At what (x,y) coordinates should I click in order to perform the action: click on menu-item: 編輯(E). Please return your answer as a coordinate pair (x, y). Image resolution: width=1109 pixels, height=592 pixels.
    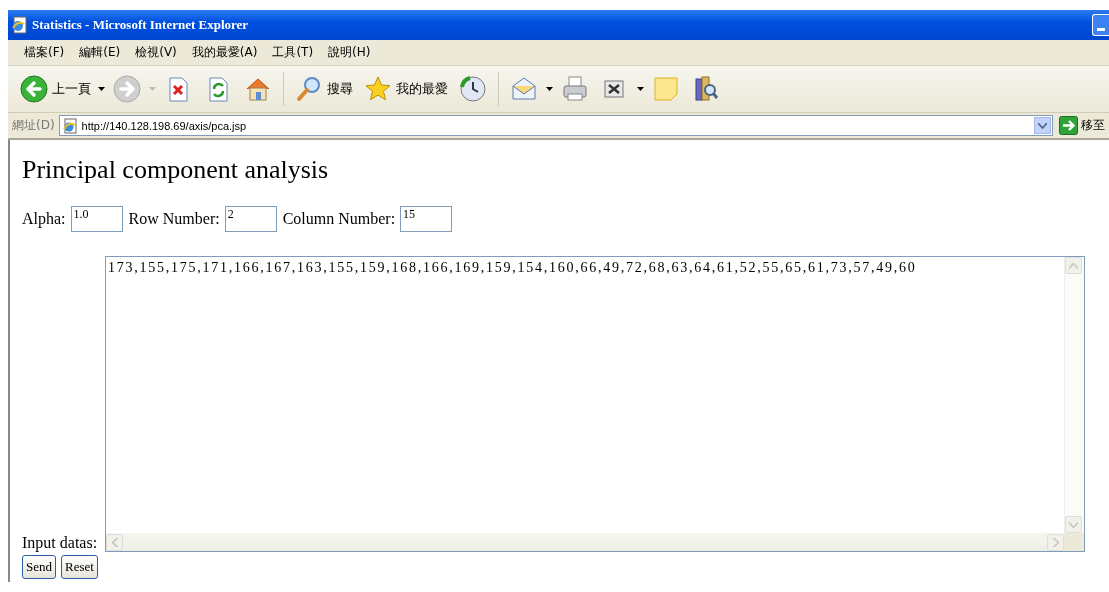
    Looking at the image, I should click on (100, 52).